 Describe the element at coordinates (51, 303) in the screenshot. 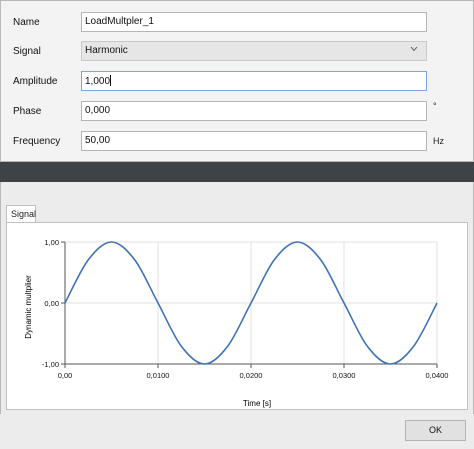

I see `y-tick-label: 0,00` at that location.